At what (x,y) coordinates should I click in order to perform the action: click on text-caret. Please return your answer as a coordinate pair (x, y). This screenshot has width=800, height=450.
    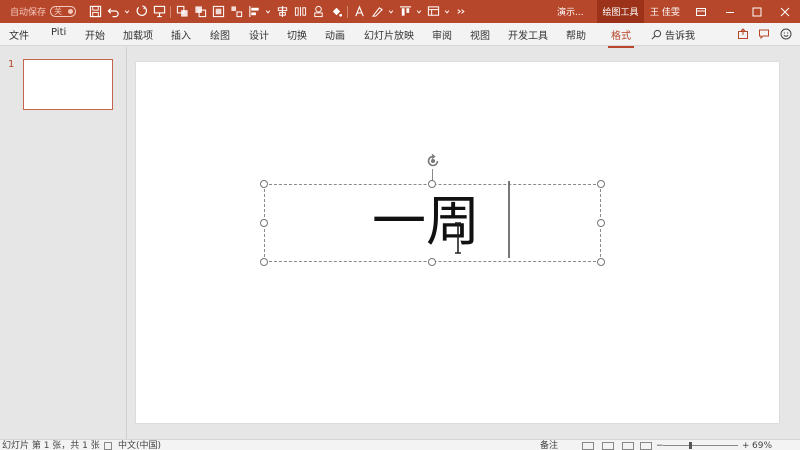
    Looking at the image, I should click on (509, 219).